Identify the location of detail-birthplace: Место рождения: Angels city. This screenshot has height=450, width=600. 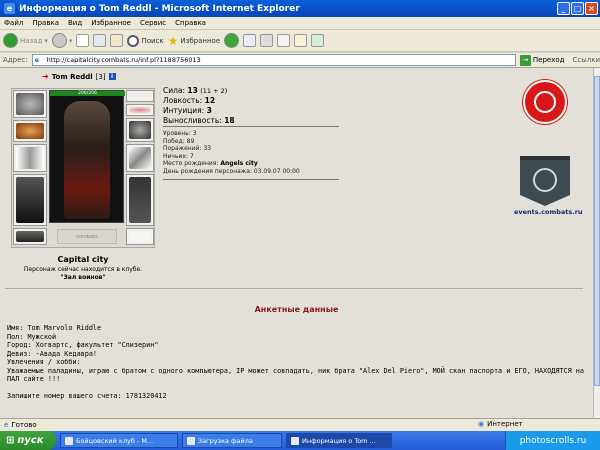
(210, 163).